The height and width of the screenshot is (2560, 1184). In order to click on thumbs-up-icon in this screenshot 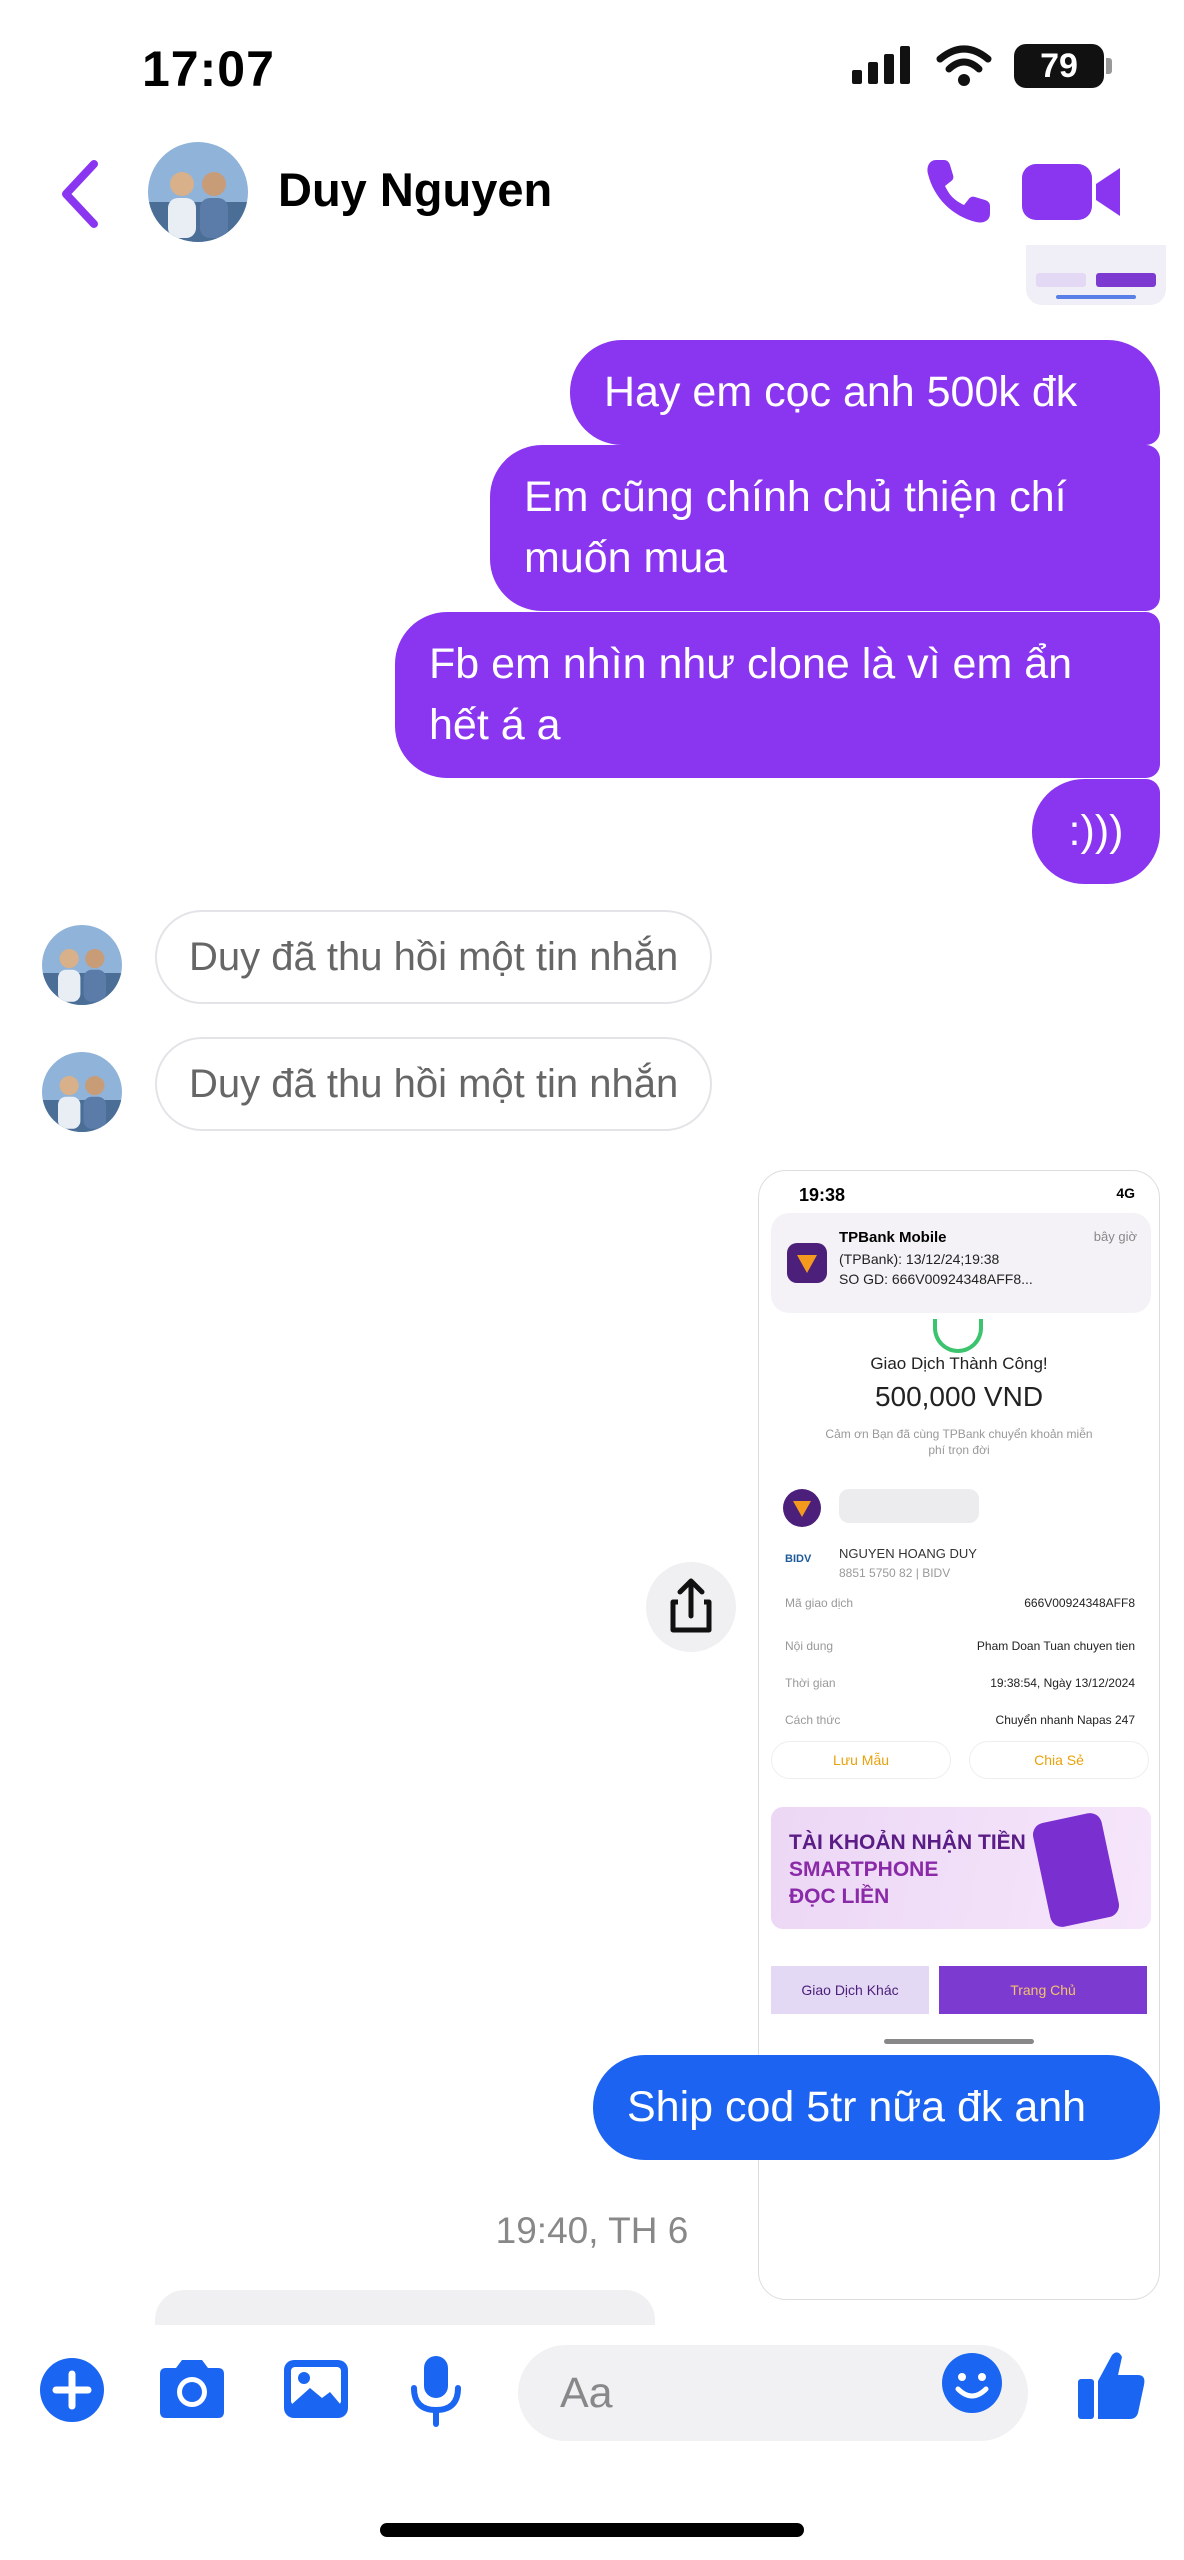, I will do `click(1112, 2385)`.